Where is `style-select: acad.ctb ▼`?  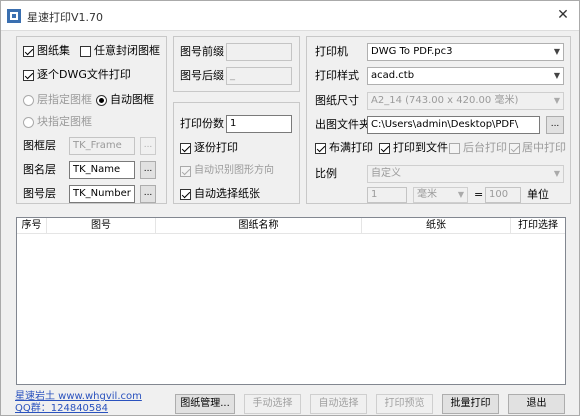 style-select: acad.ctb ▼ is located at coordinates (465, 76).